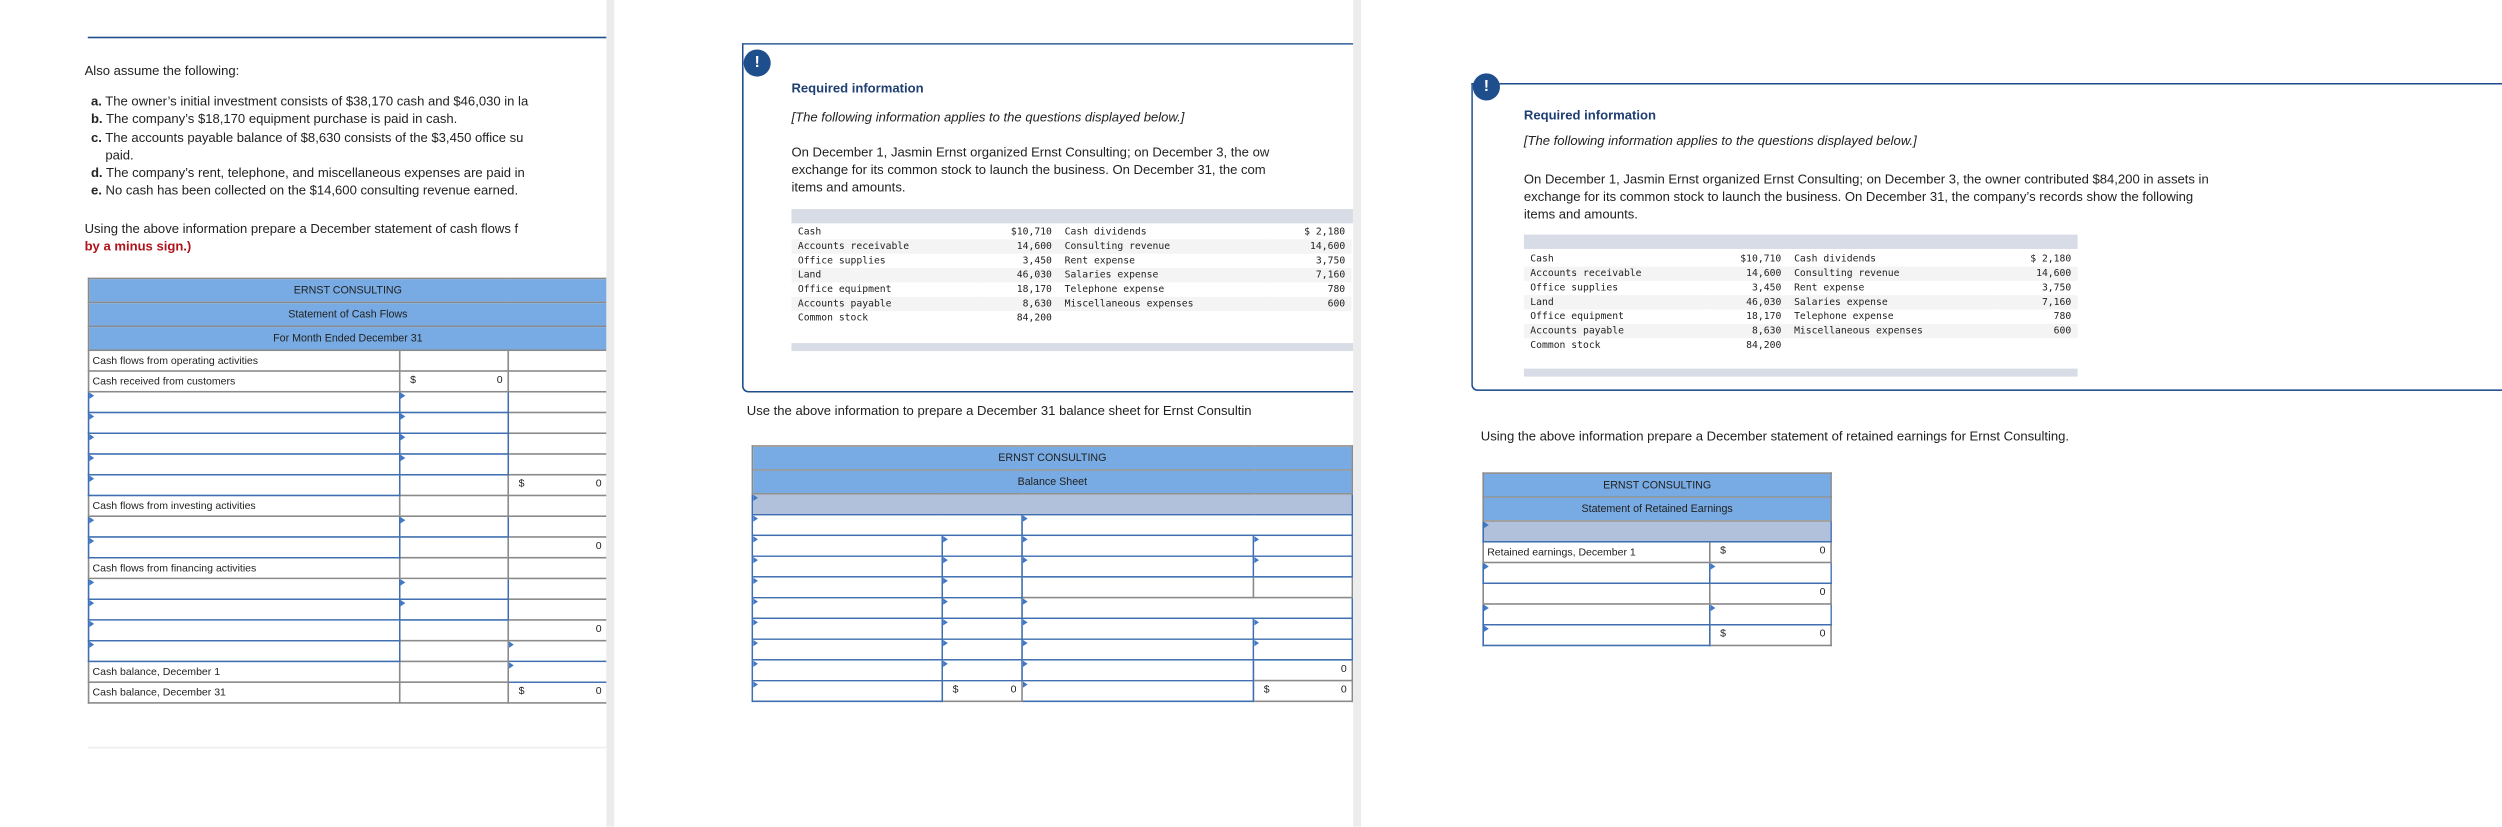  I want to click on panel-divider, so click(610, 413).